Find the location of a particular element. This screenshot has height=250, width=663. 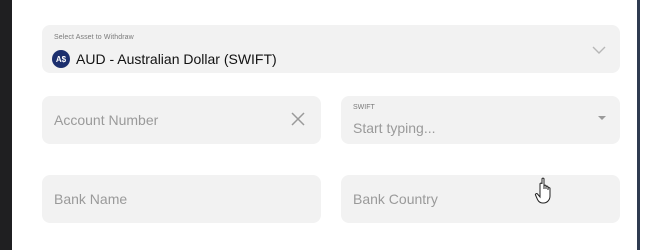

right-window-area is located at coordinates (650, 125).